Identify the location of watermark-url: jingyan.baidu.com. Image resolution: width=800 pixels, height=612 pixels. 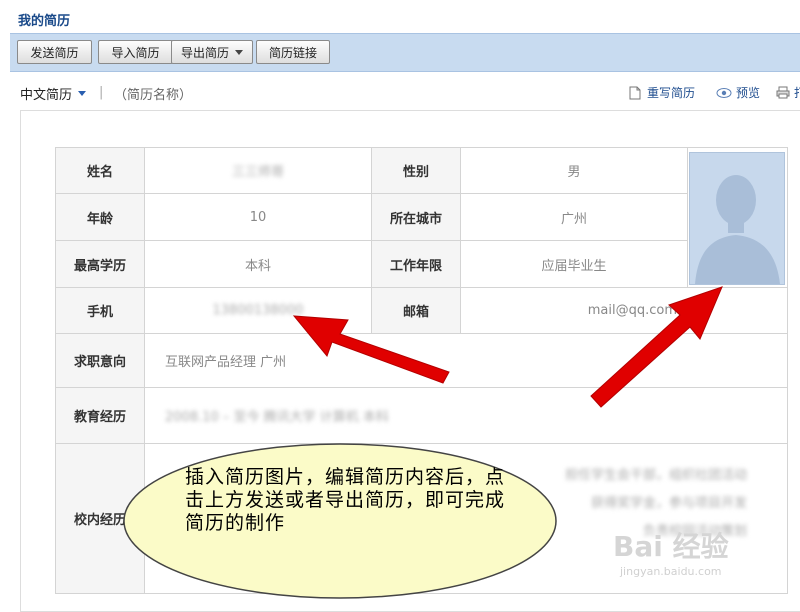
(671, 571).